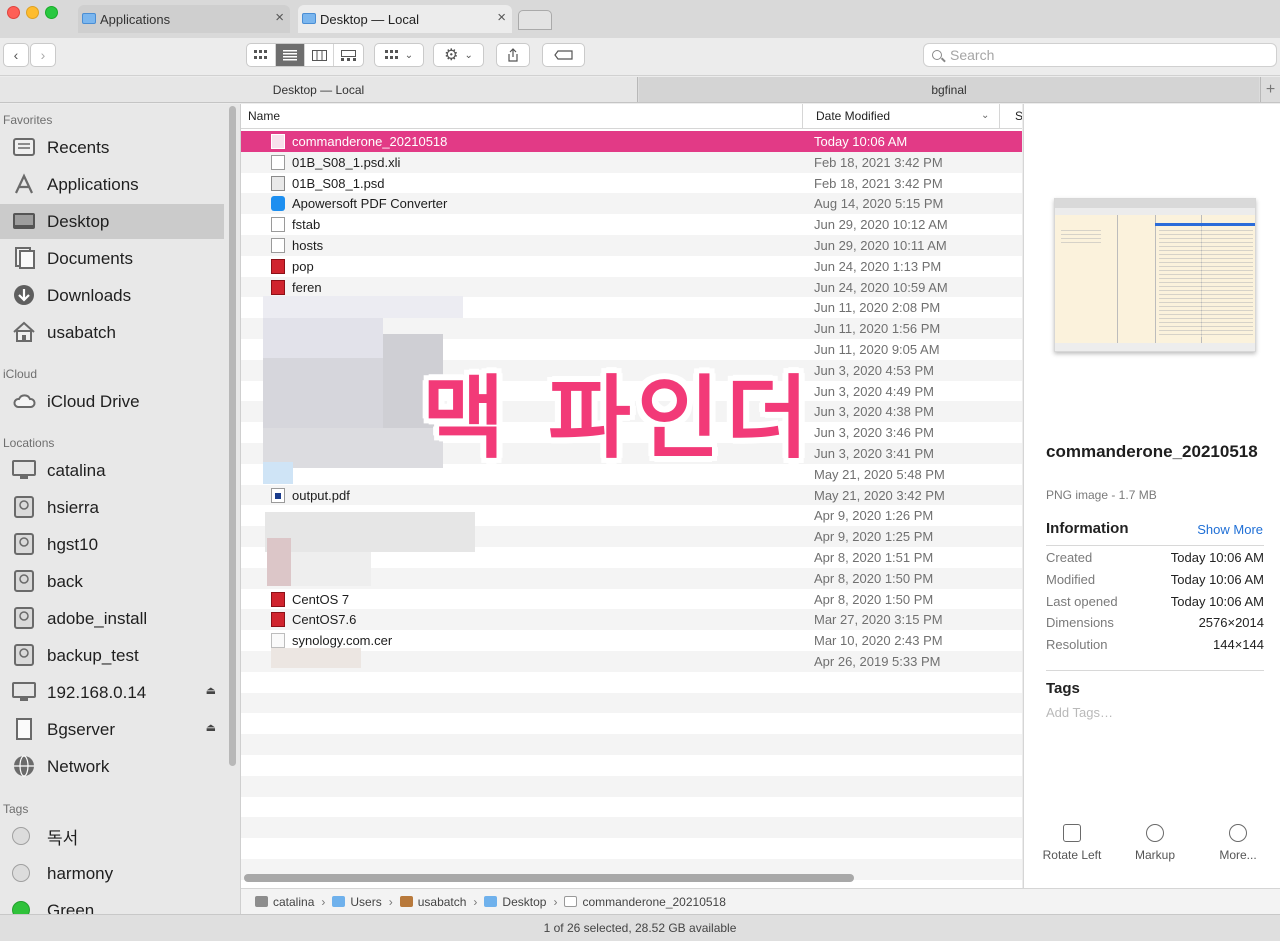 The width and height of the screenshot is (1280, 941). What do you see at coordinates (43, 55) in the screenshot?
I see `forward-button: ›` at bounding box center [43, 55].